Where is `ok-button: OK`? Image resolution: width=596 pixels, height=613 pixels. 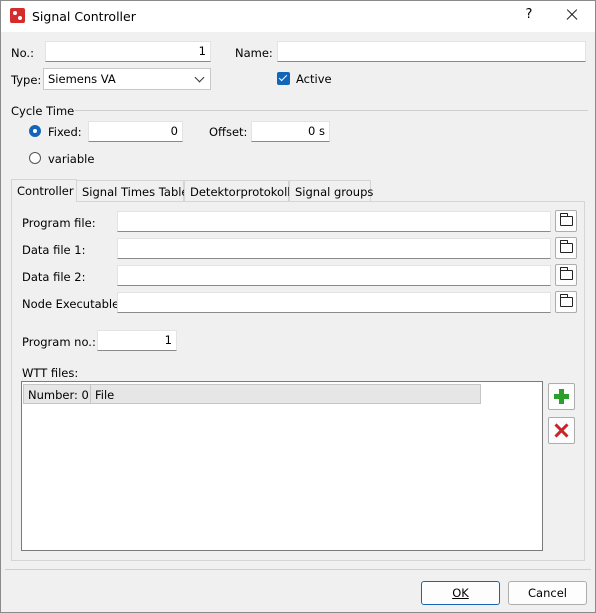 ok-button: OK is located at coordinates (460, 593).